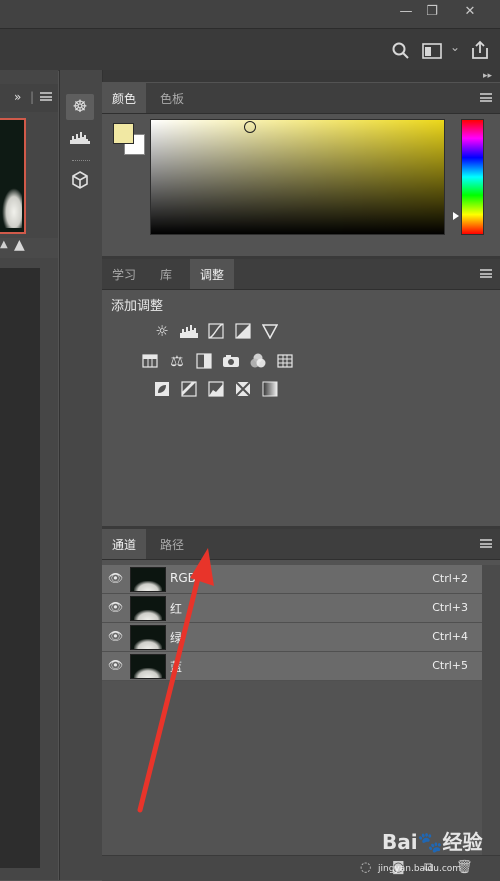  I want to click on channel-shortcut: Ctrl+5, so click(450, 665).